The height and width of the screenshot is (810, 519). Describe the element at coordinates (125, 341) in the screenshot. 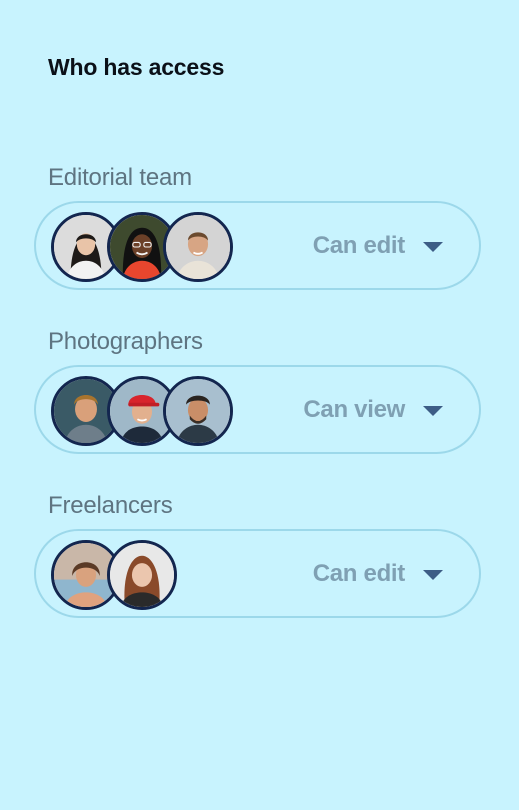

I see `group-label: Photographers` at that location.